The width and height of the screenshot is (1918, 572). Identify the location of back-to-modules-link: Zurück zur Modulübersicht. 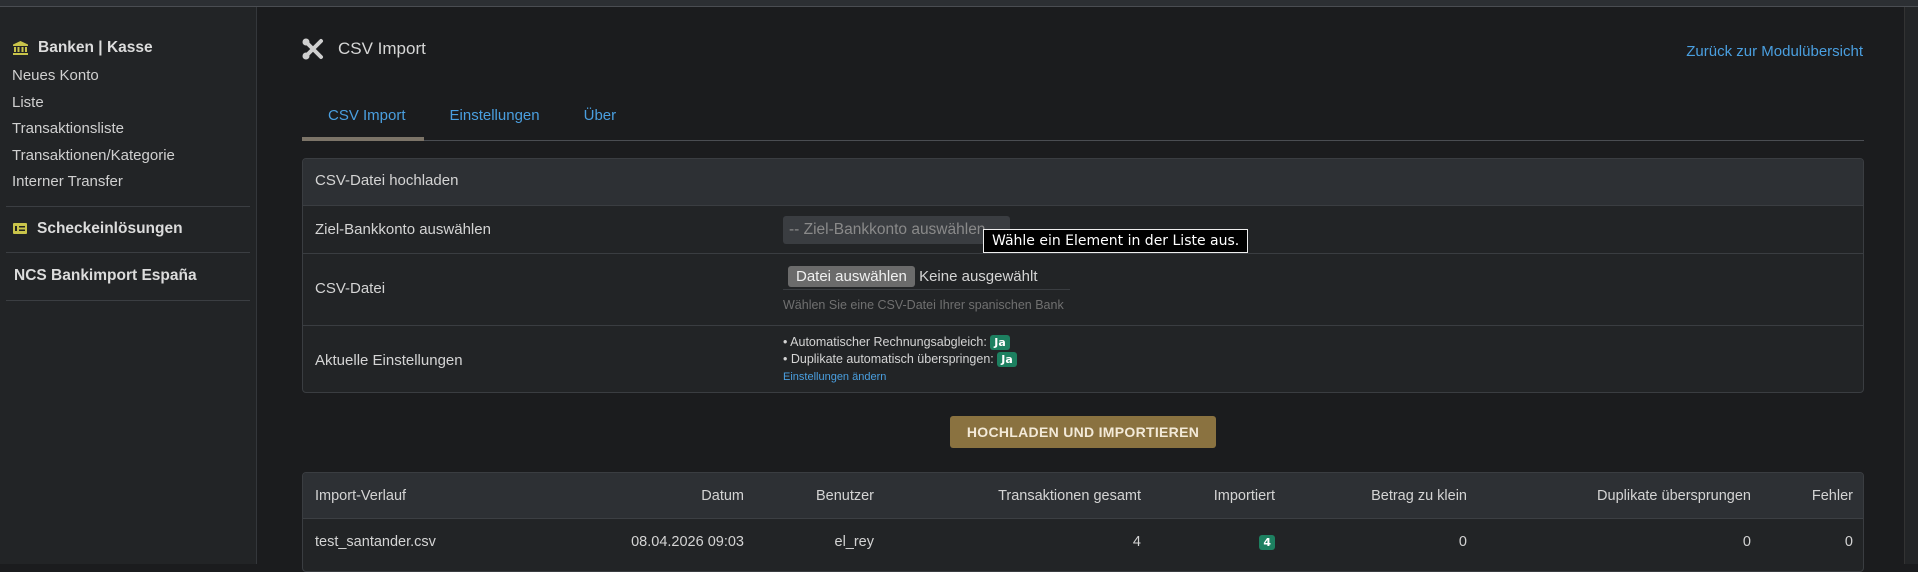
(1774, 51).